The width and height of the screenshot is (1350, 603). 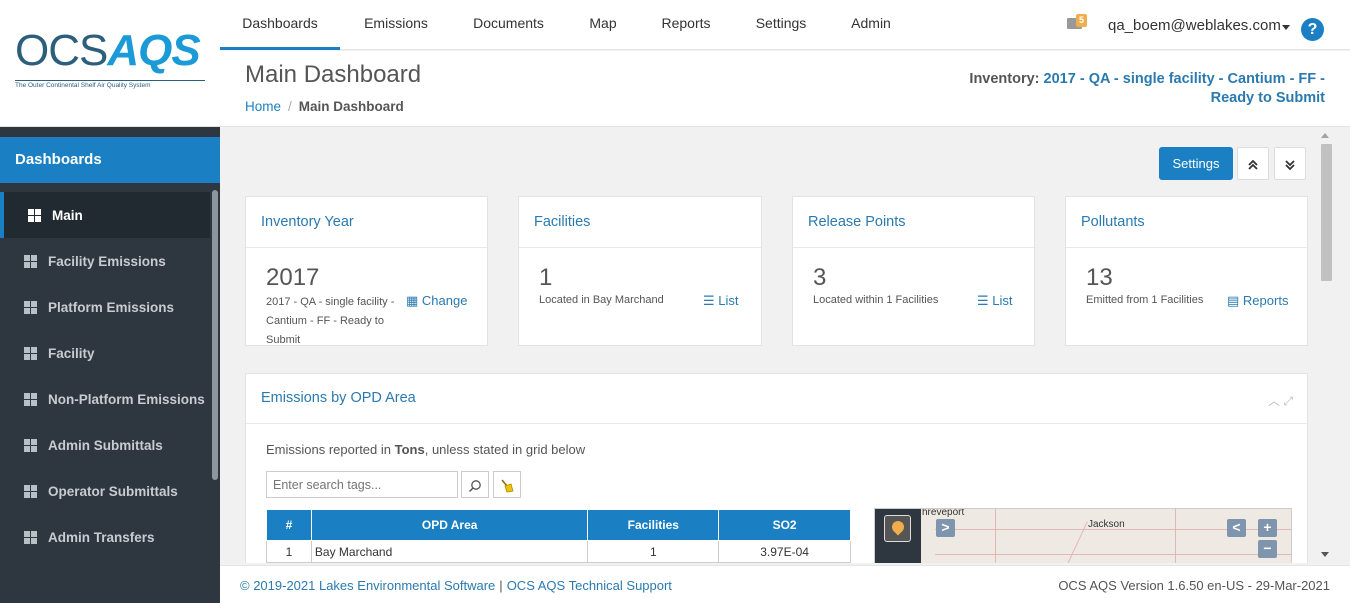 What do you see at coordinates (1083, 535) in the screenshot?
I see `opd-map: hreveport Jackson > < + −` at bounding box center [1083, 535].